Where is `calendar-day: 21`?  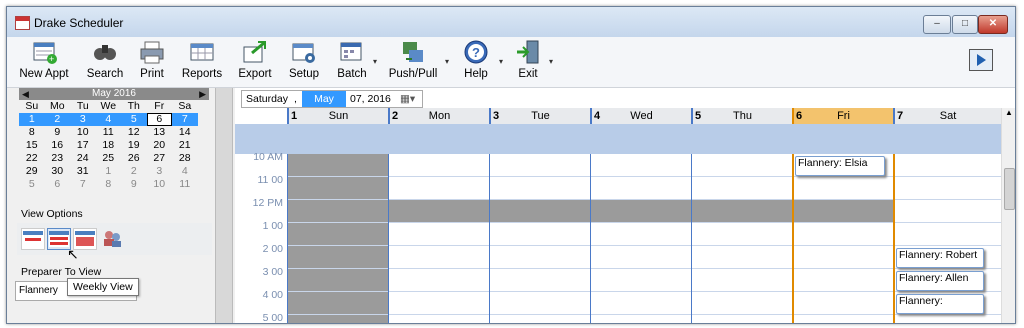 calendar-day: 21 is located at coordinates (185, 145).